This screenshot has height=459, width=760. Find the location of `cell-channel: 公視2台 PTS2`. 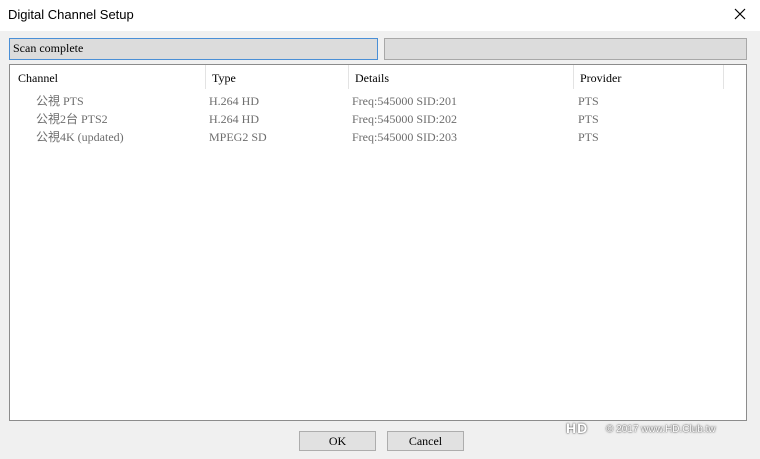

cell-channel: 公視2台 PTS2 is located at coordinates (72, 119).